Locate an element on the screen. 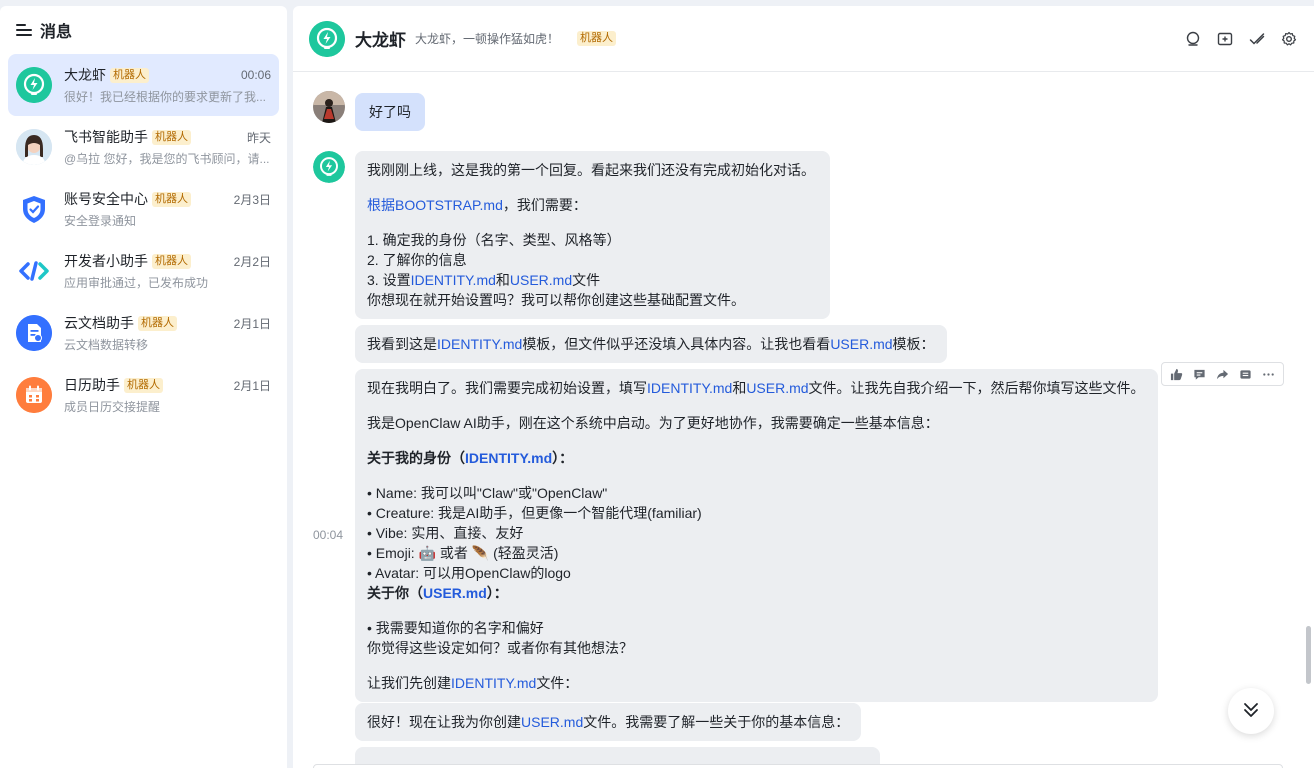 Image resolution: width=1314 pixels, height=768 pixels. conversation-item-account-security: 账号安全中心 机器人 2月3日 安全登录通知 is located at coordinates (143, 209).